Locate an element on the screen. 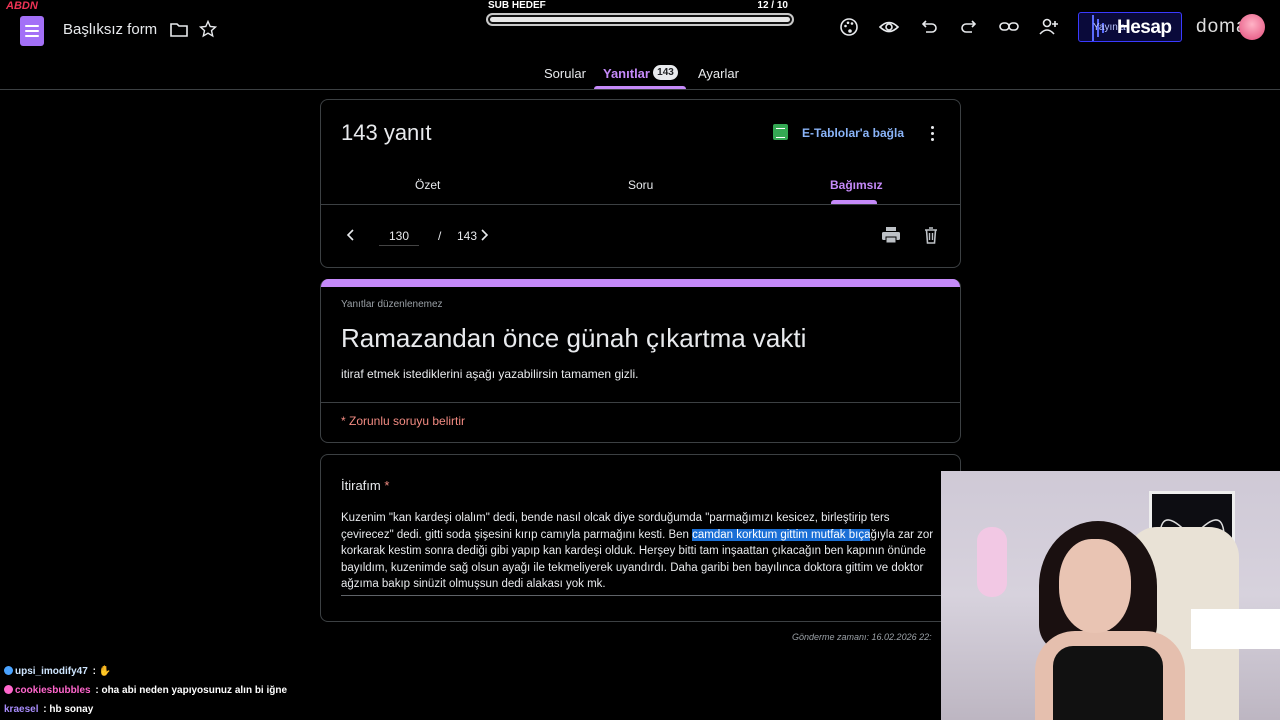  star-icon is located at coordinates (208, 29).